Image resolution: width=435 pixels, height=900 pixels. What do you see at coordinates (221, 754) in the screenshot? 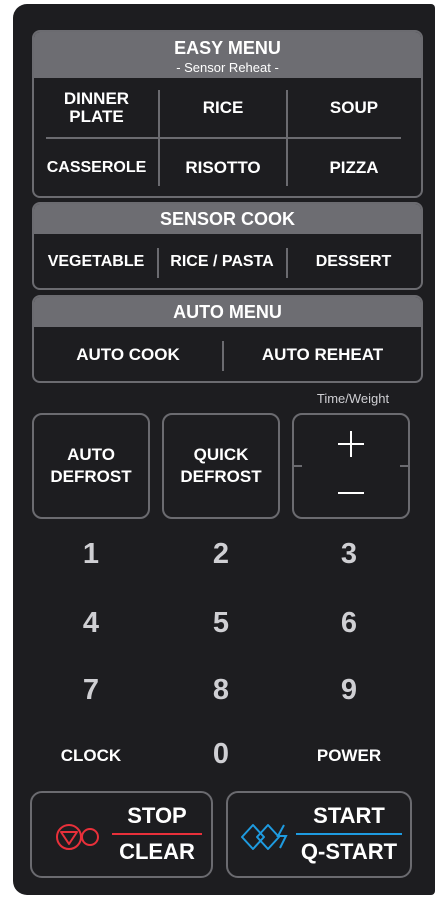
I see `key-0: 0` at bounding box center [221, 754].